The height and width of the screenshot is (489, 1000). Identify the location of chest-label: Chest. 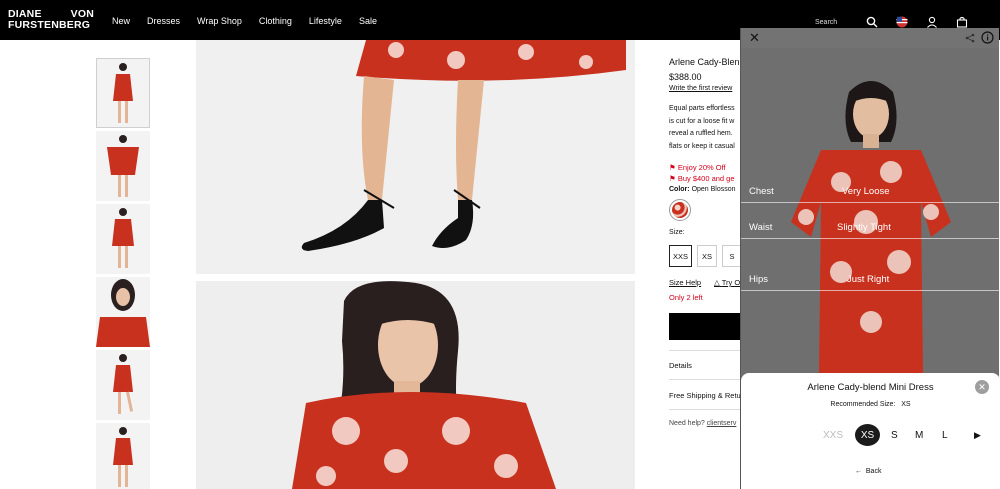
(761, 191).